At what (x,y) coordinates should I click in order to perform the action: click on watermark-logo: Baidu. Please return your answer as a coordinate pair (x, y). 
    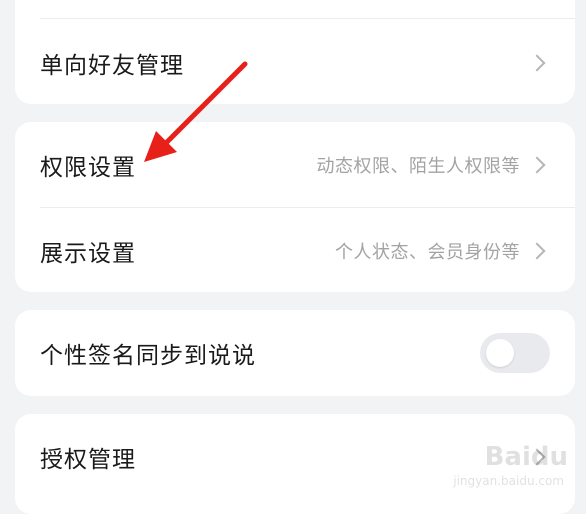
    Looking at the image, I should click on (526, 457).